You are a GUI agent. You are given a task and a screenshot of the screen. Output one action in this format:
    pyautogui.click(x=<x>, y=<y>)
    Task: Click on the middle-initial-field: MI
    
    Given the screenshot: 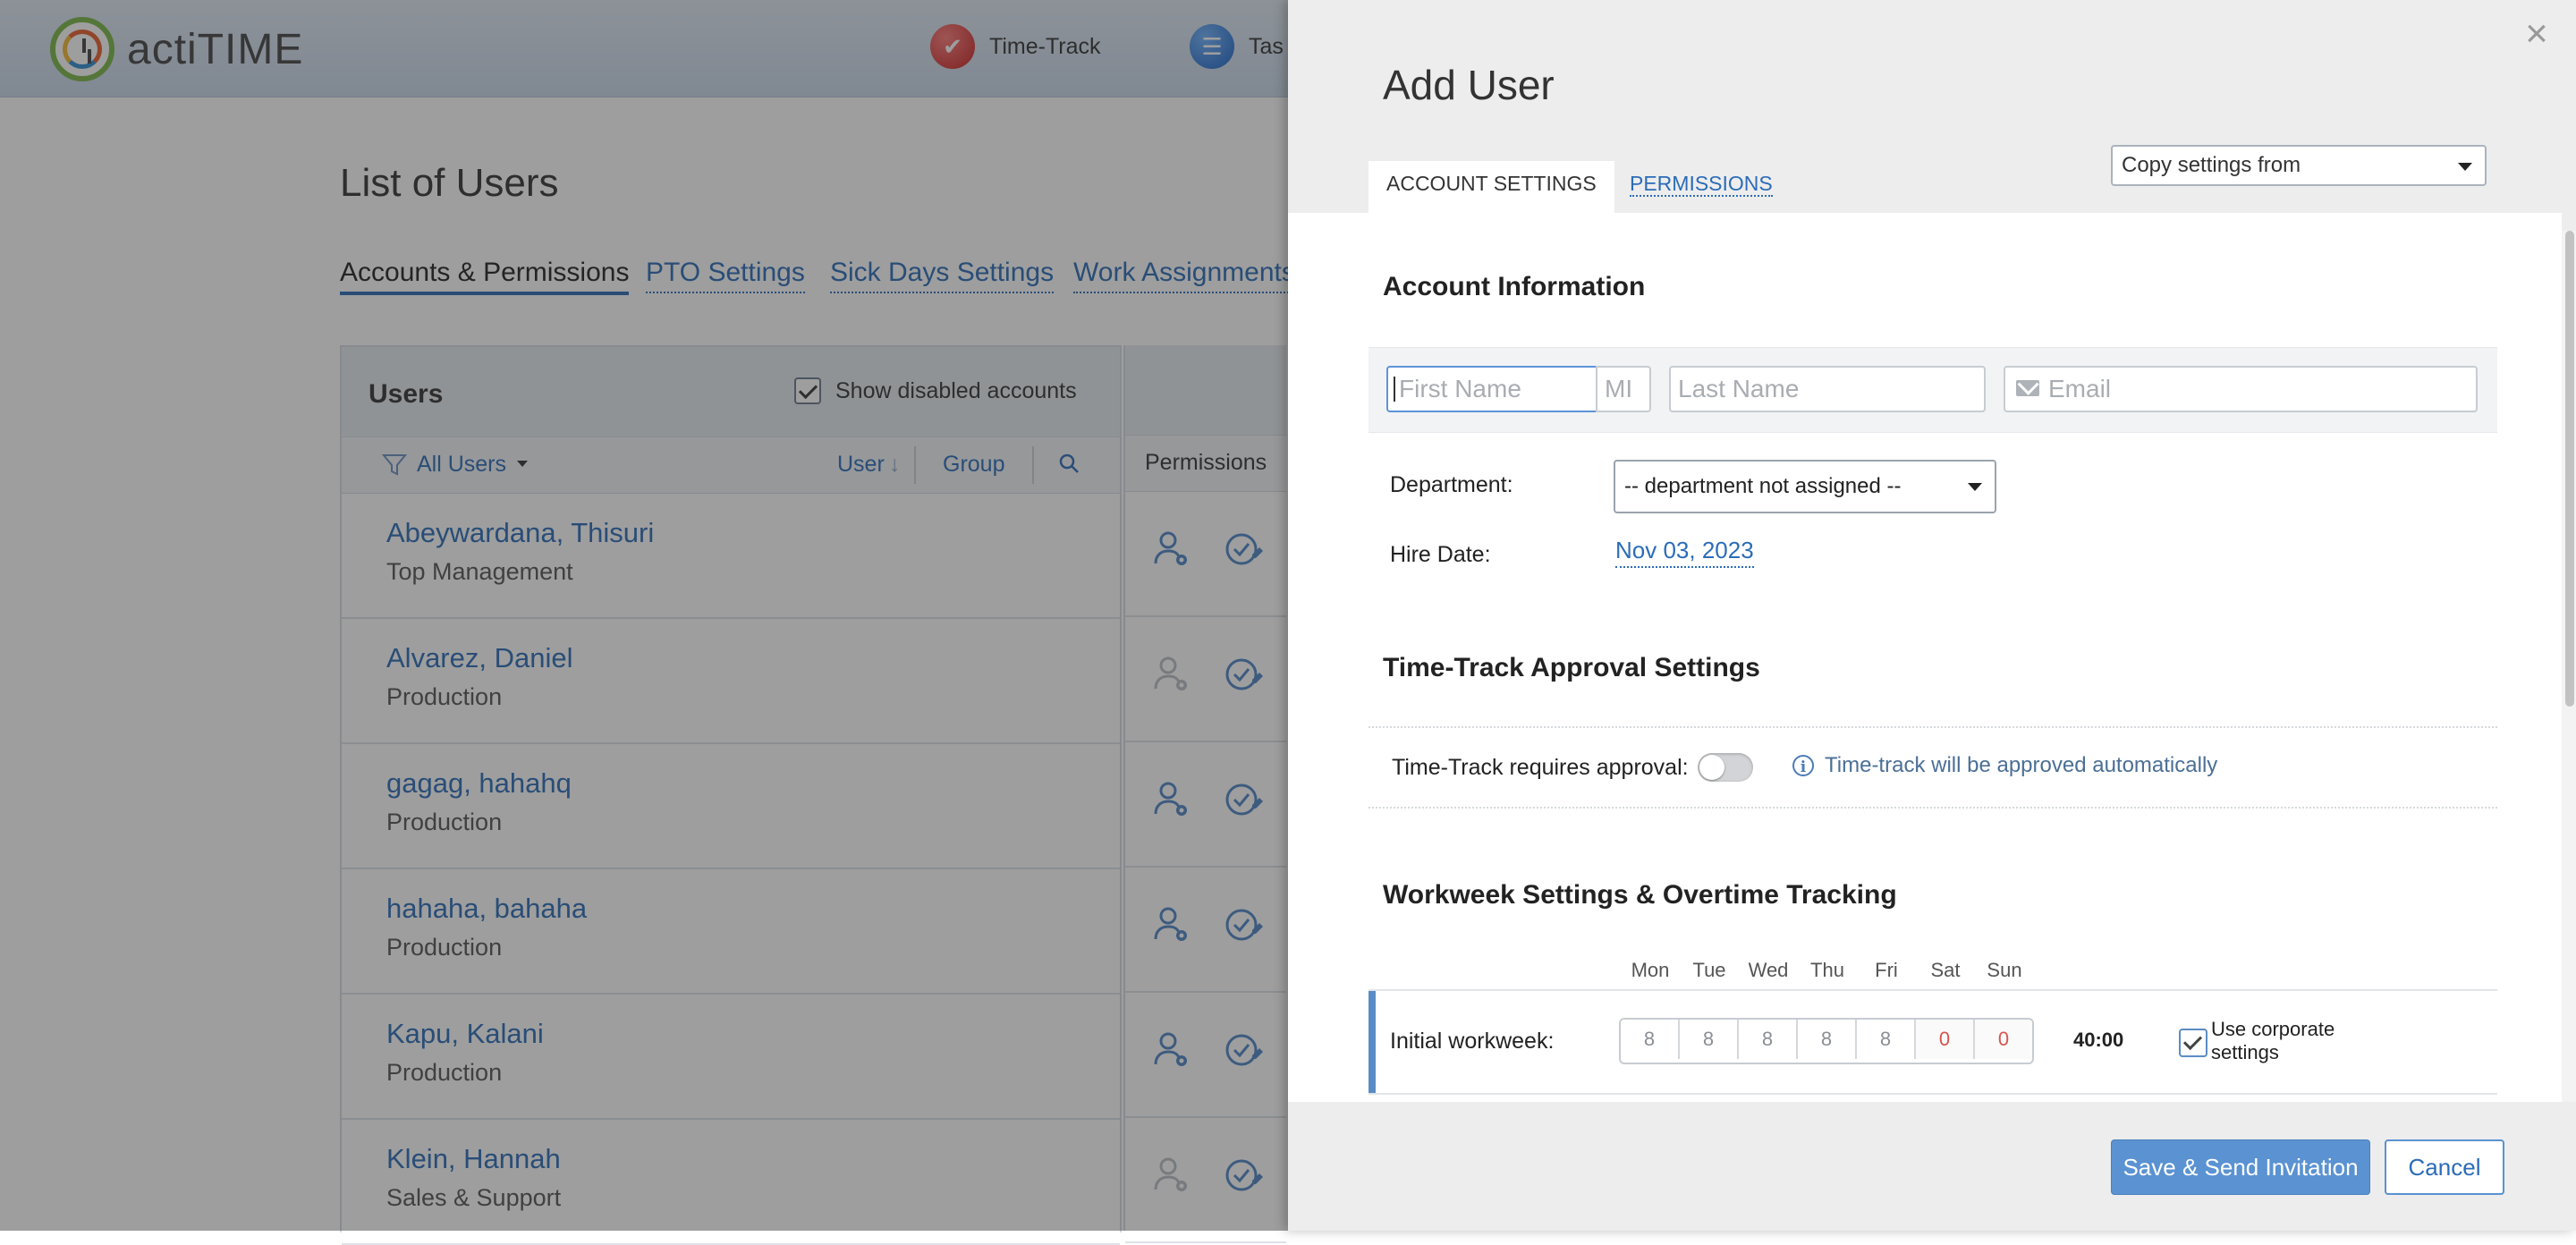 What is the action you would take?
    pyautogui.click(x=1623, y=389)
    